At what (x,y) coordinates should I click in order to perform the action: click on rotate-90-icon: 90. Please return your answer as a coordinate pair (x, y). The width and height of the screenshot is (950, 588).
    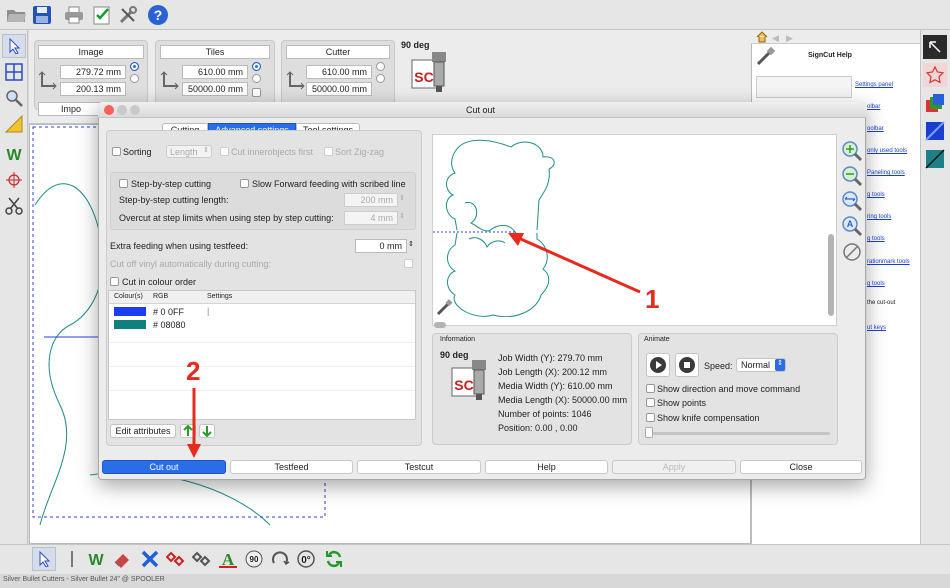
    Looking at the image, I should click on (254, 559).